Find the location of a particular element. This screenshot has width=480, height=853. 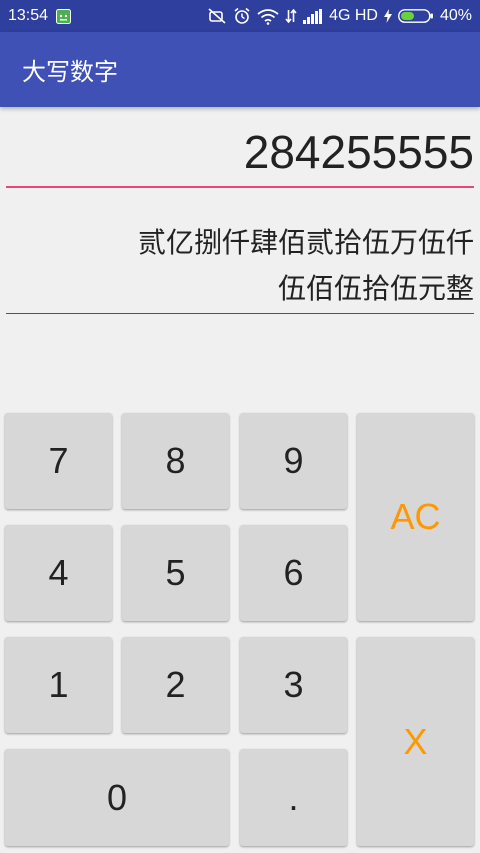

key-5: 5 is located at coordinates (175, 573).